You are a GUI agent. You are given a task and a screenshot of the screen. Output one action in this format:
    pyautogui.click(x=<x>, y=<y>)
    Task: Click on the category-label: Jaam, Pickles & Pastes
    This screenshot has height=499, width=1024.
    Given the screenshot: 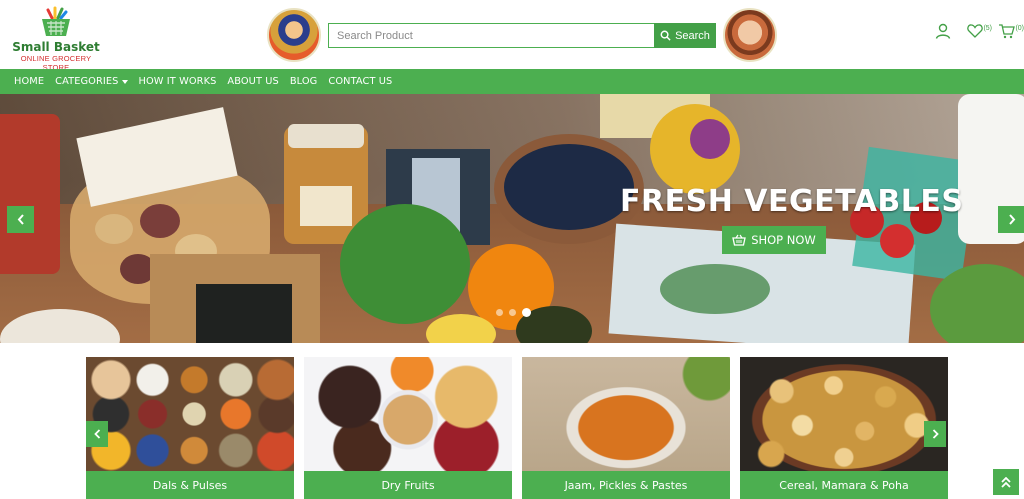 What is the action you would take?
    pyautogui.click(x=626, y=485)
    